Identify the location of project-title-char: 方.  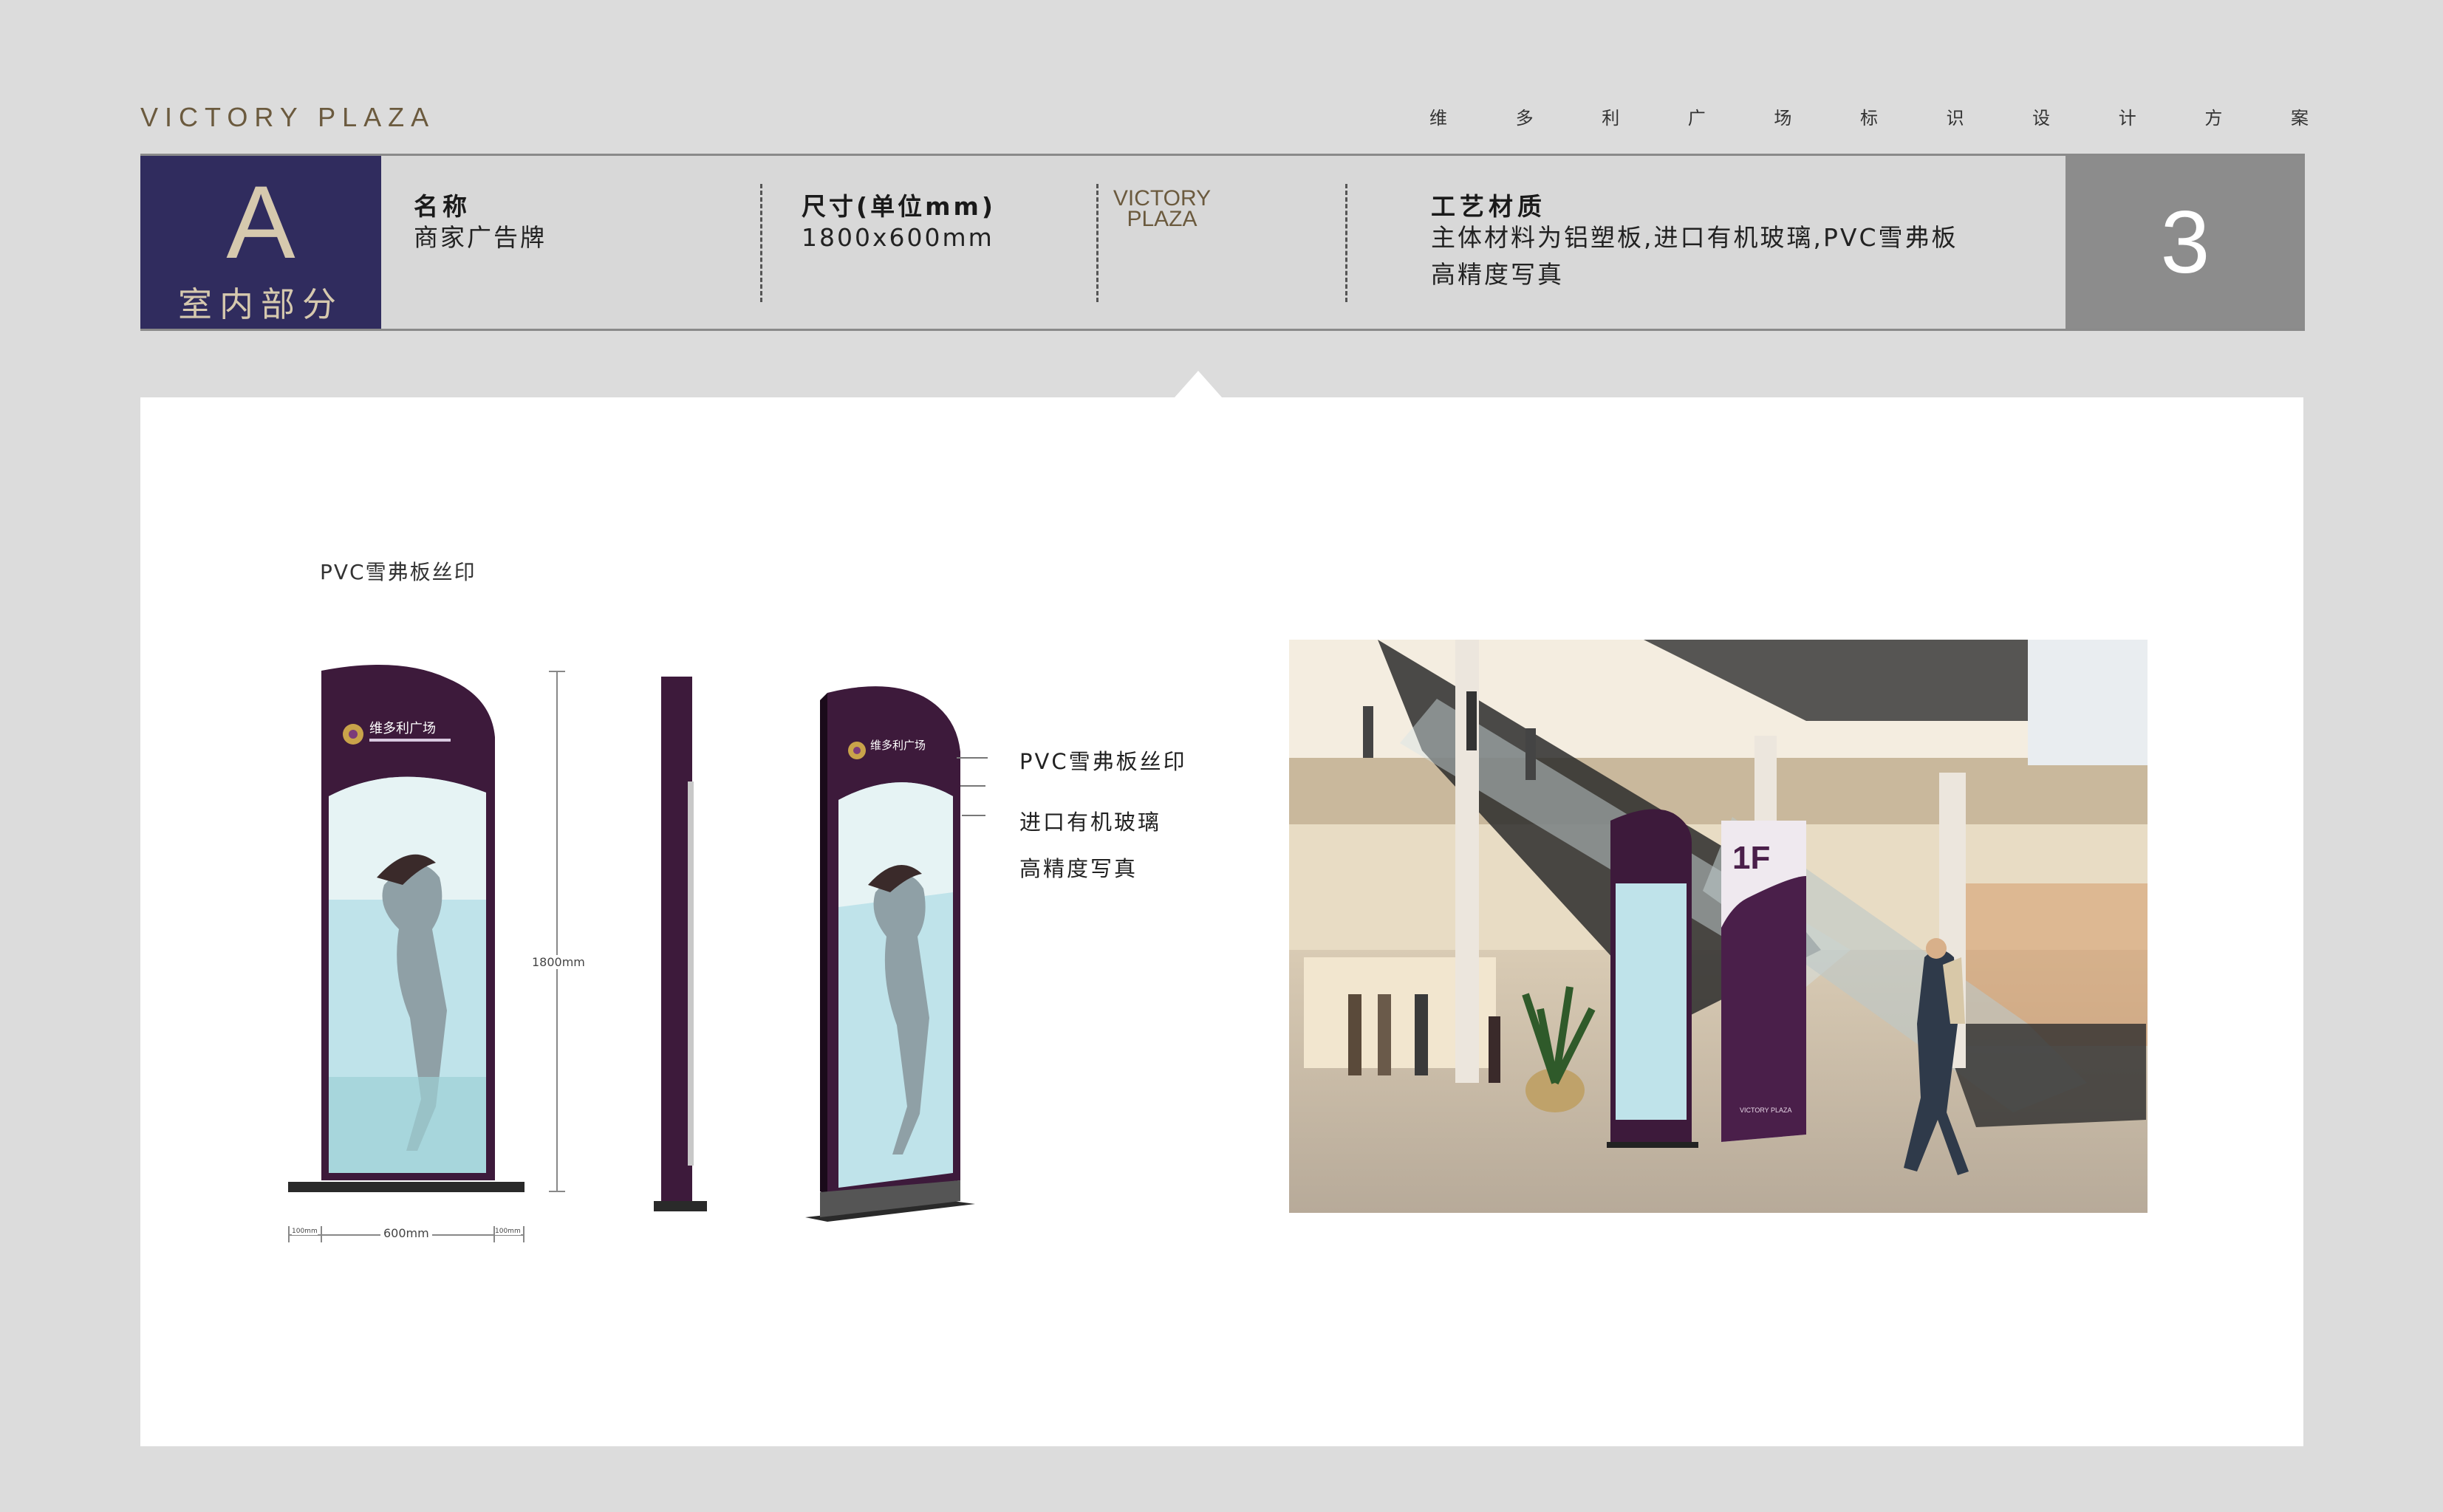
(2213, 118).